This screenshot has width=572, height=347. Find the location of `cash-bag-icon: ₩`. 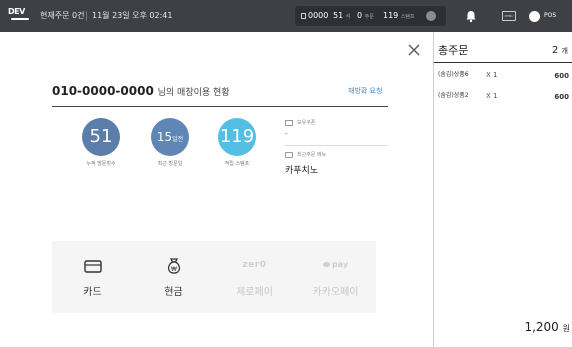

cash-bag-icon: ₩ is located at coordinates (174, 266).